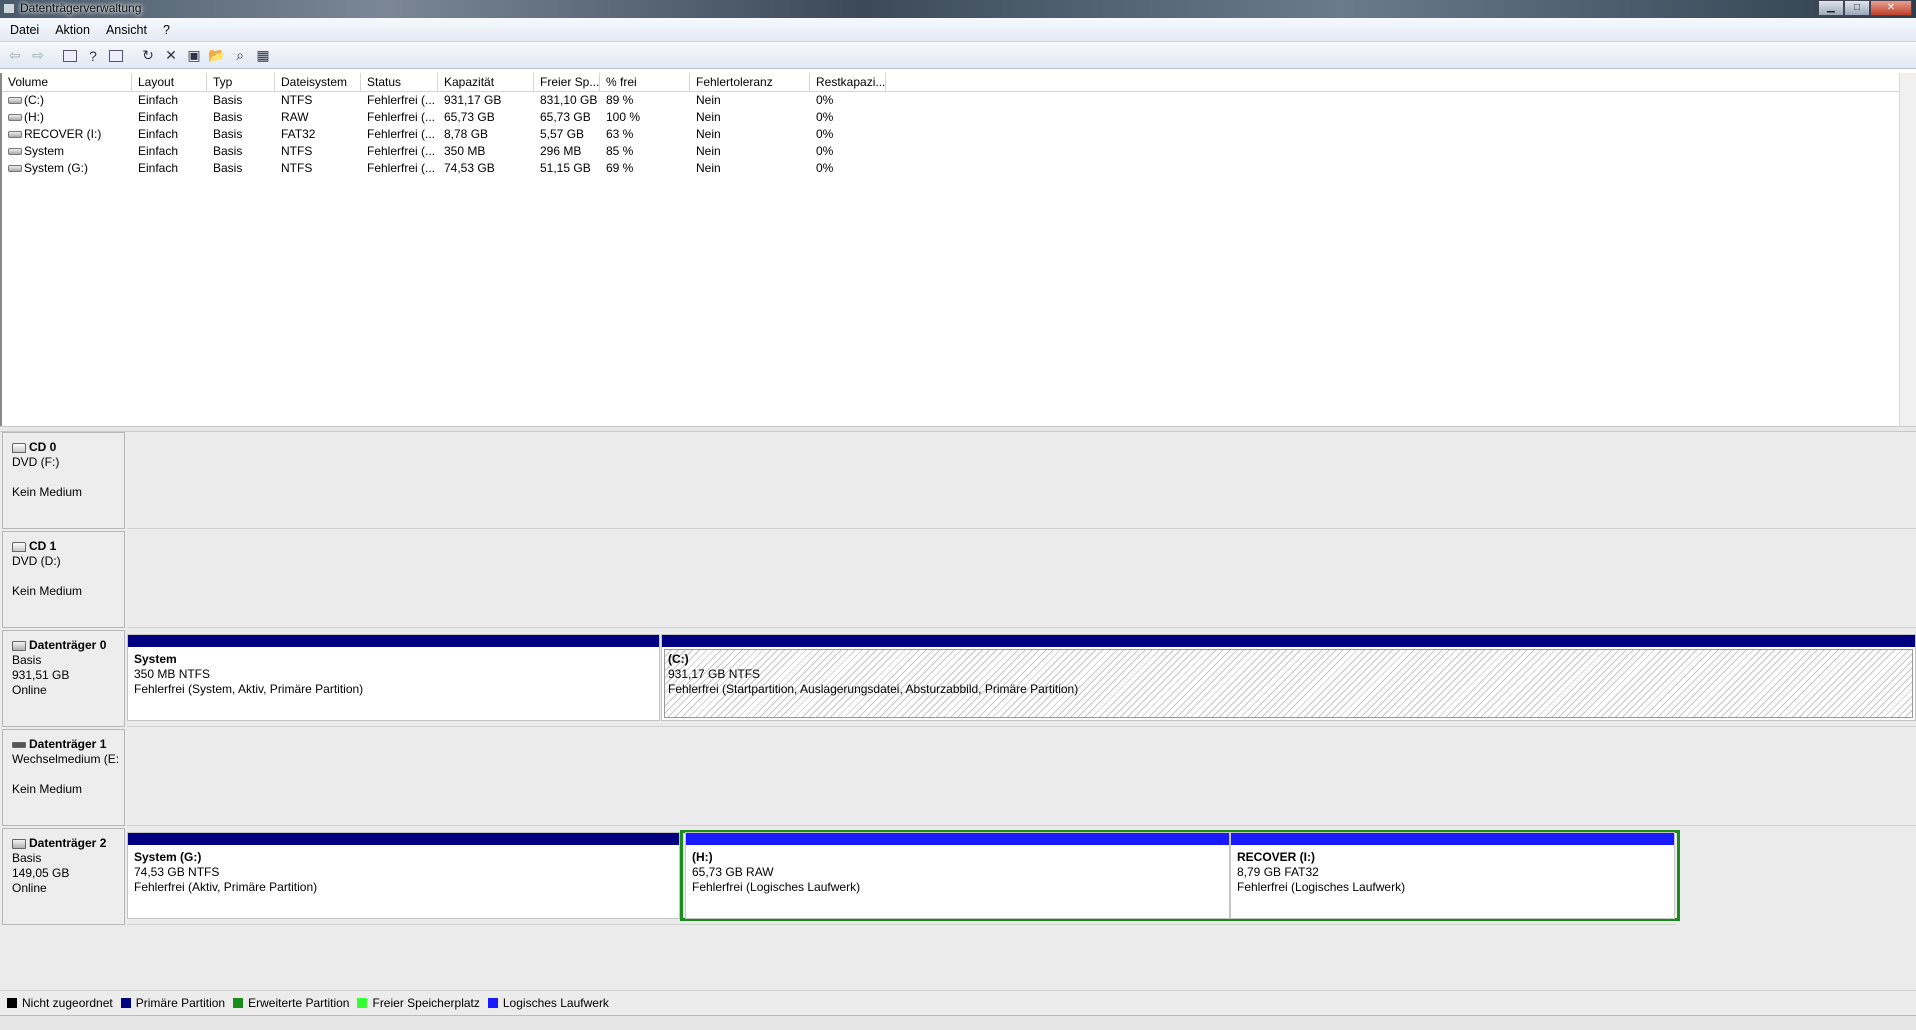 The image size is (1916, 1030). Describe the element at coordinates (34, 117) in the screenshot. I see `cell-volume: (H:)` at that location.